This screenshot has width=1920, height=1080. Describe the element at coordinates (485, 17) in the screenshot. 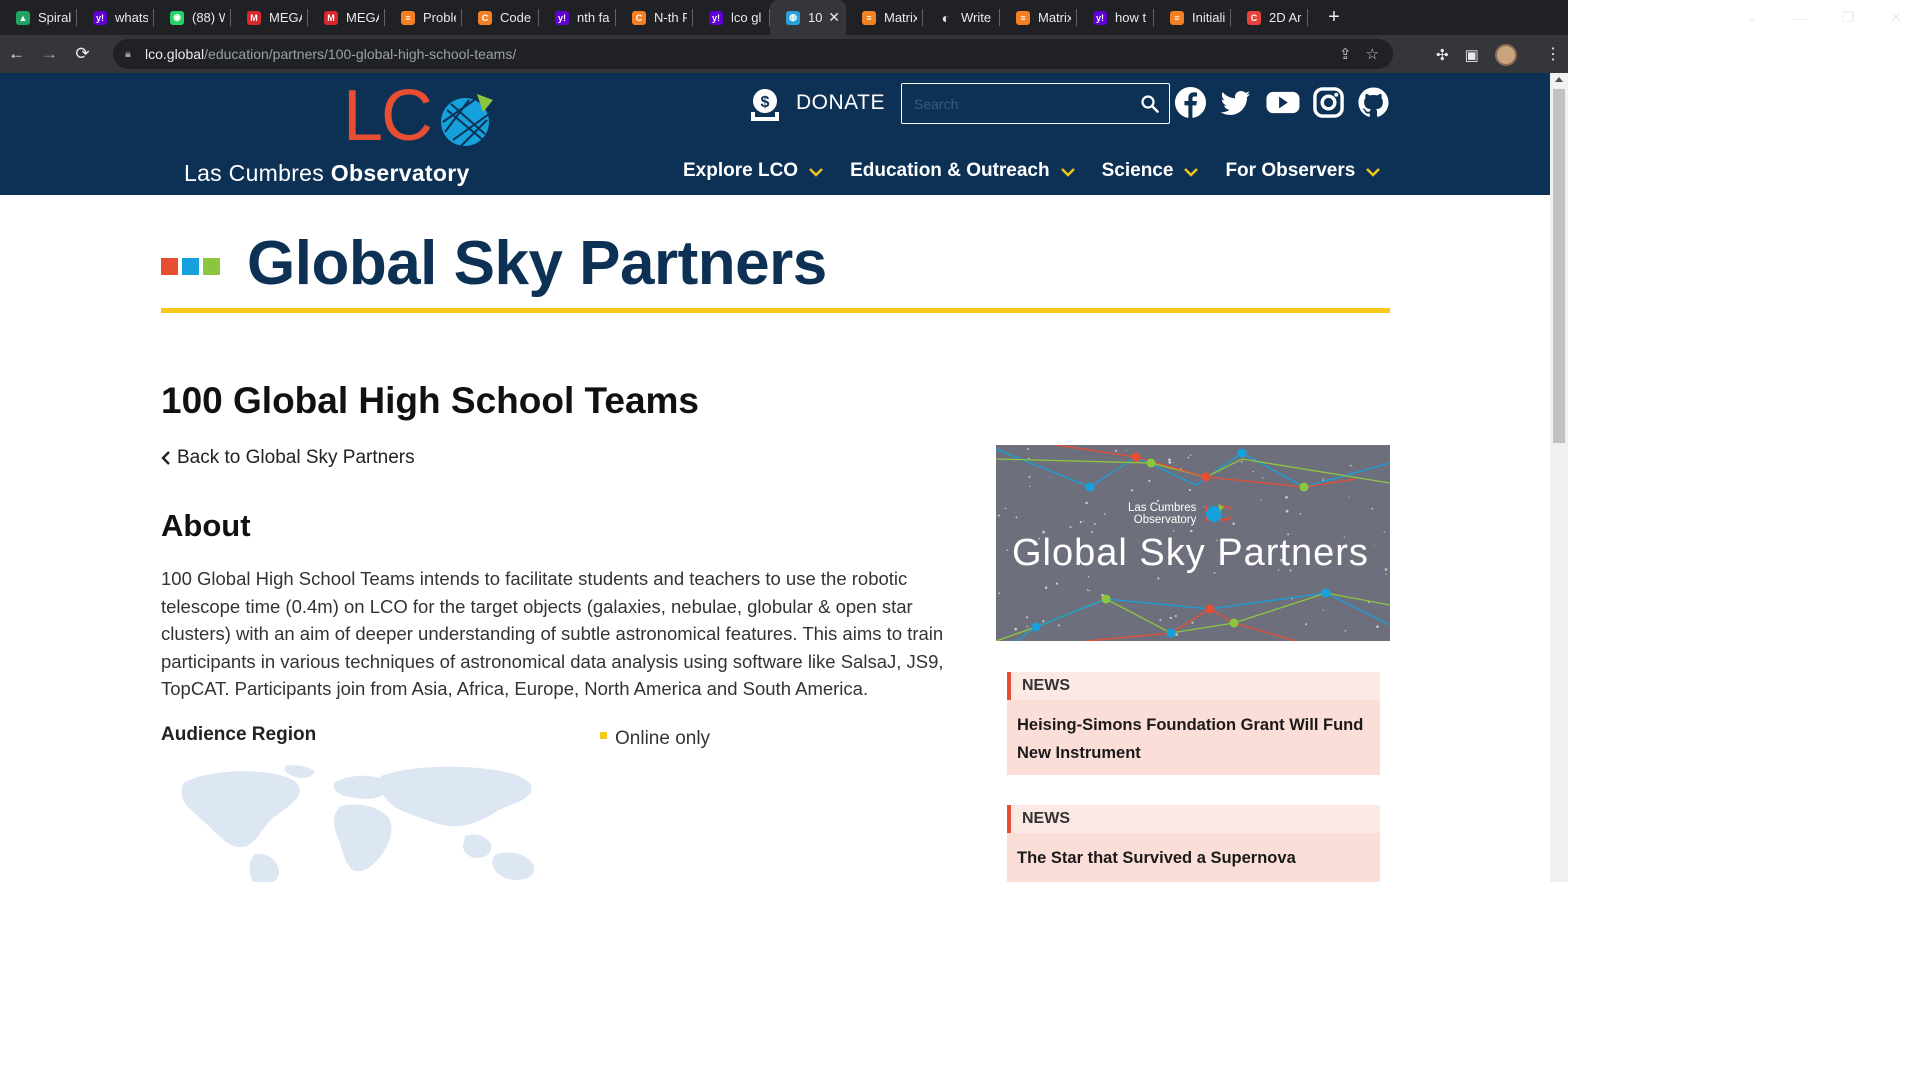

I see `codechef-icon: C` at that location.